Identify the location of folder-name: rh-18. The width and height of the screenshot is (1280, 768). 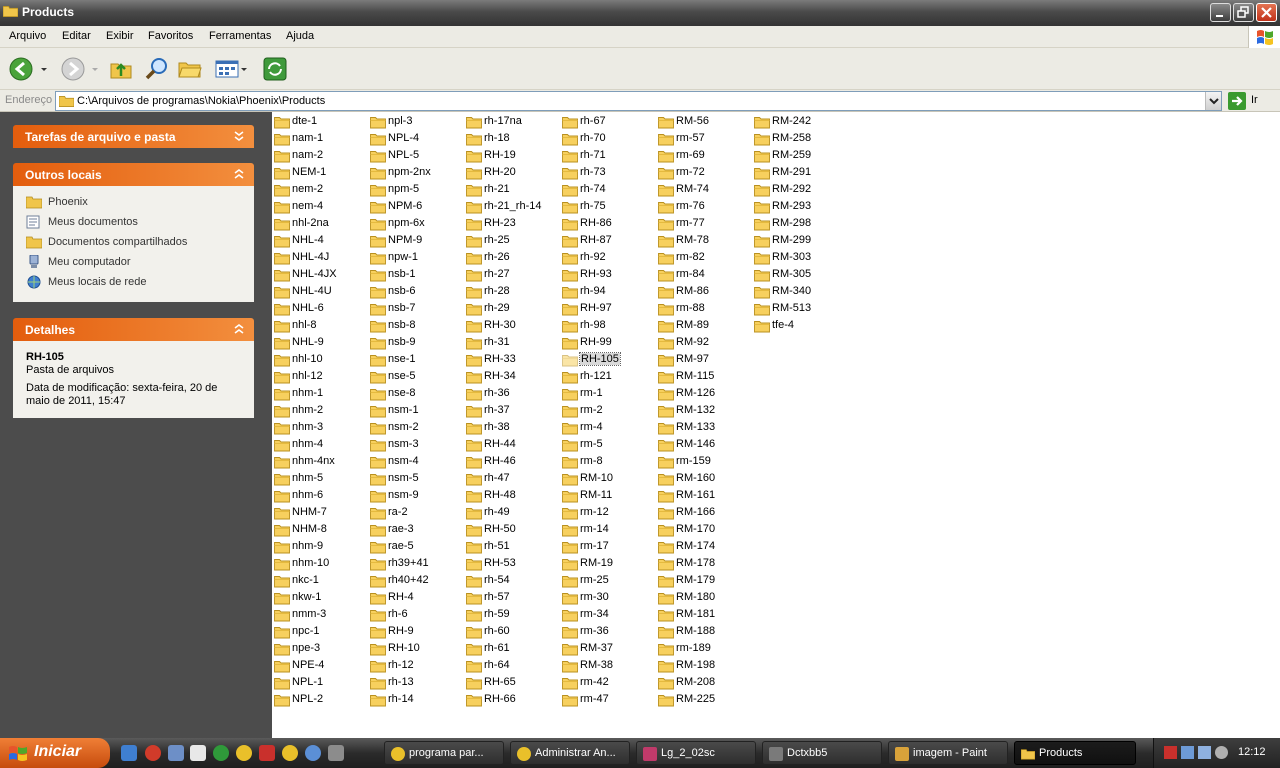
(497, 138).